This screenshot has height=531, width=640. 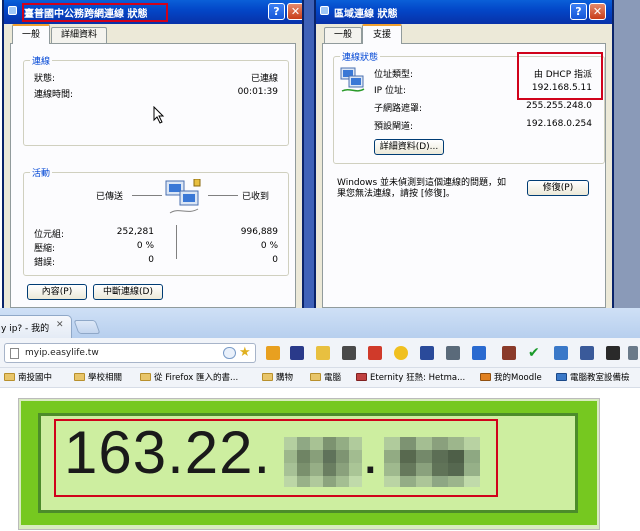 I want to click on dhcp-ip-highlight, so click(x=560, y=76).